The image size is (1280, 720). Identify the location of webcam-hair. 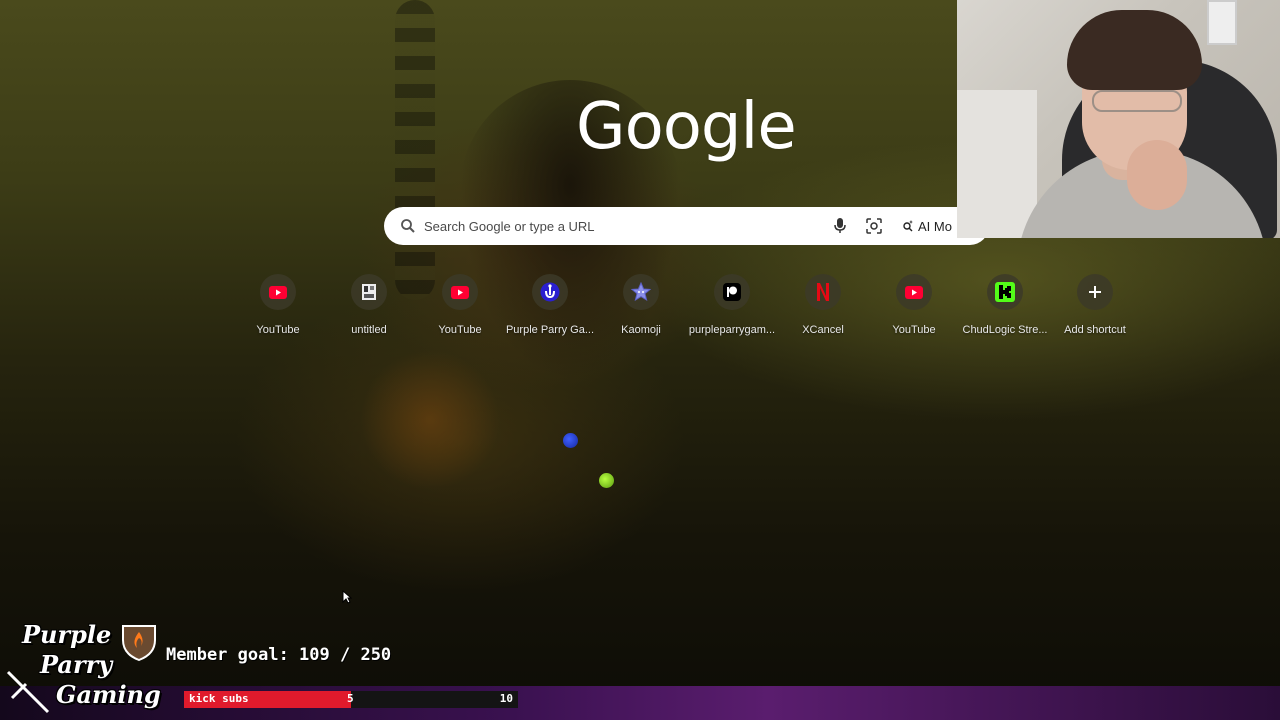
(1134, 50).